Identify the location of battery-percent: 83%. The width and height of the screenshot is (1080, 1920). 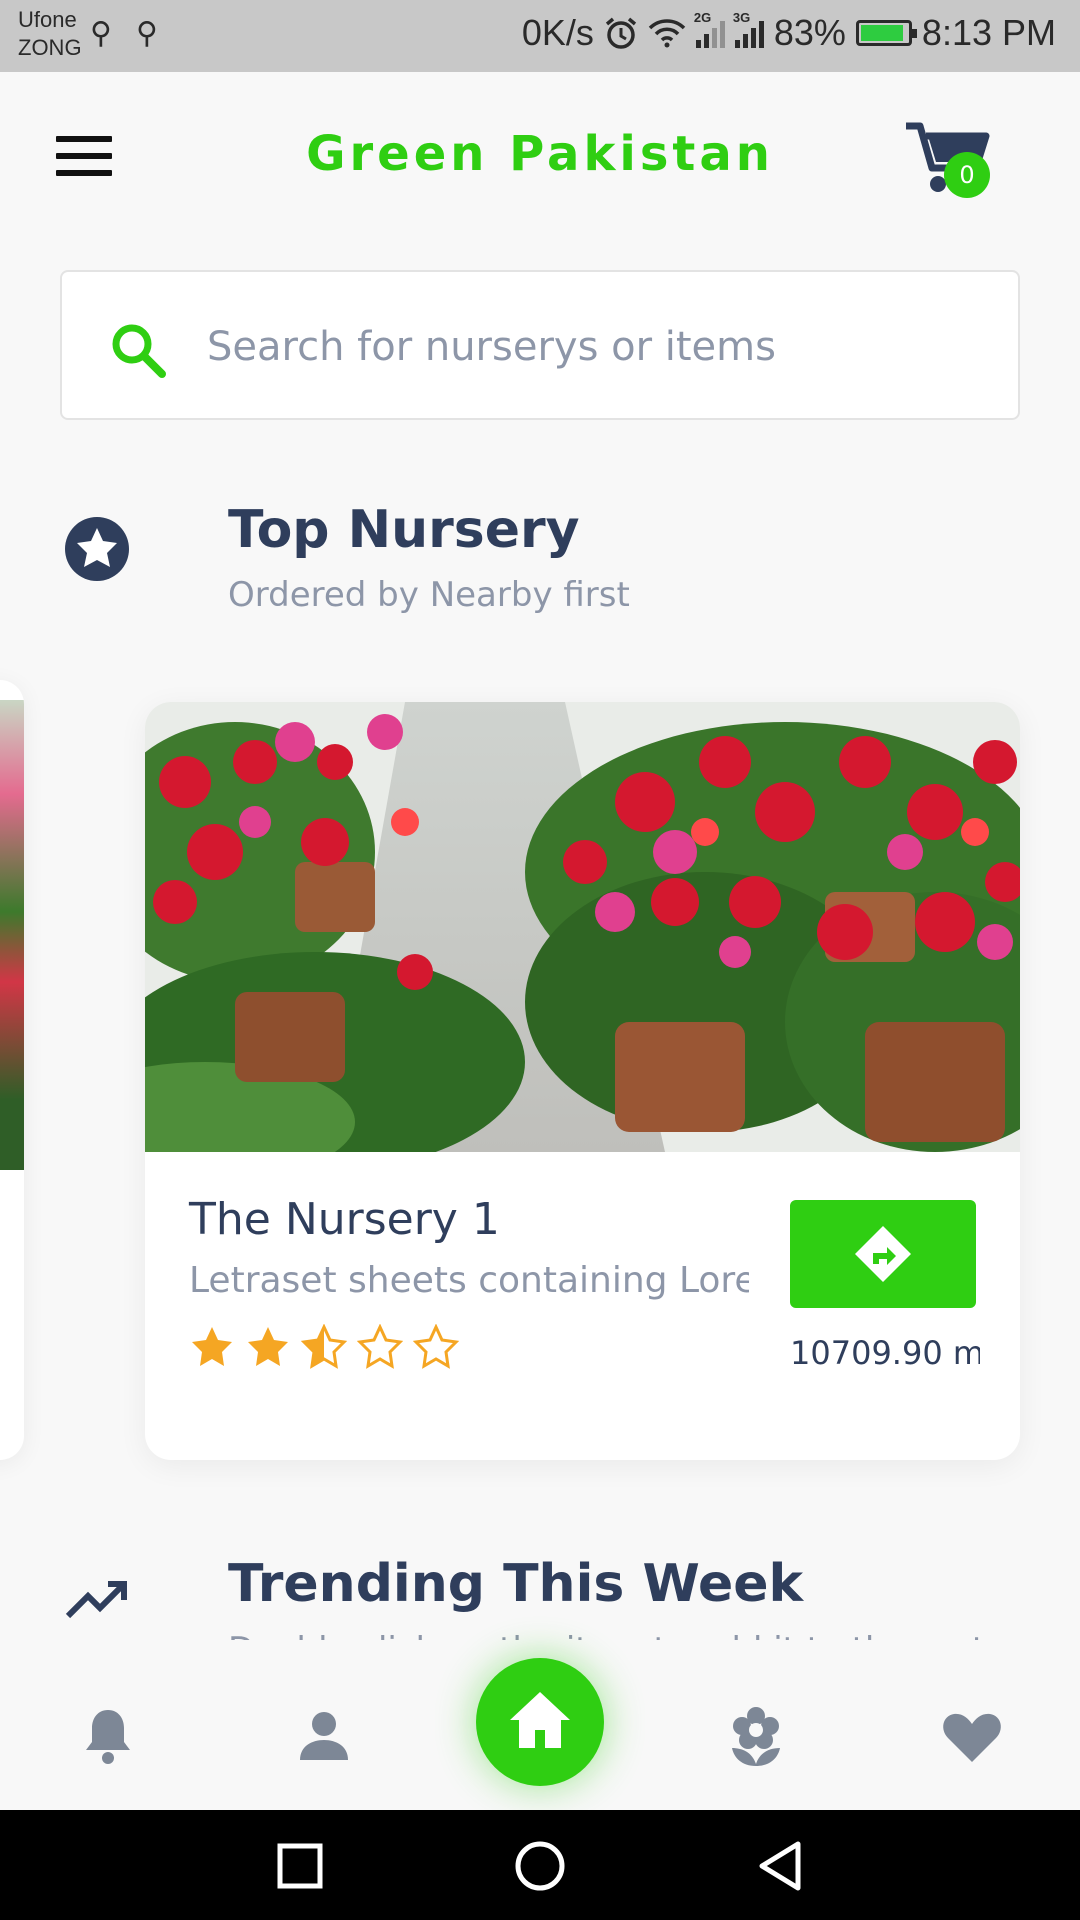
(809, 32).